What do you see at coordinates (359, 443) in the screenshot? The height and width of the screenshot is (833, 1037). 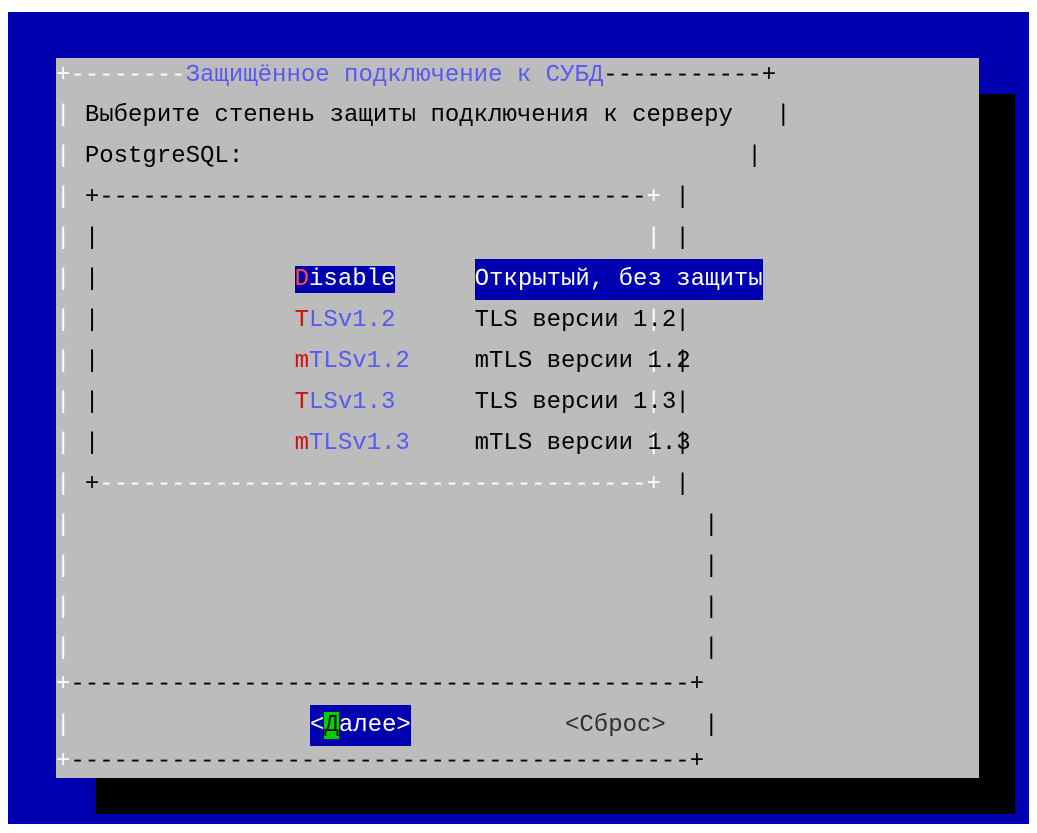 I see `menu-item-tag: TLSv1.3` at bounding box center [359, 443].